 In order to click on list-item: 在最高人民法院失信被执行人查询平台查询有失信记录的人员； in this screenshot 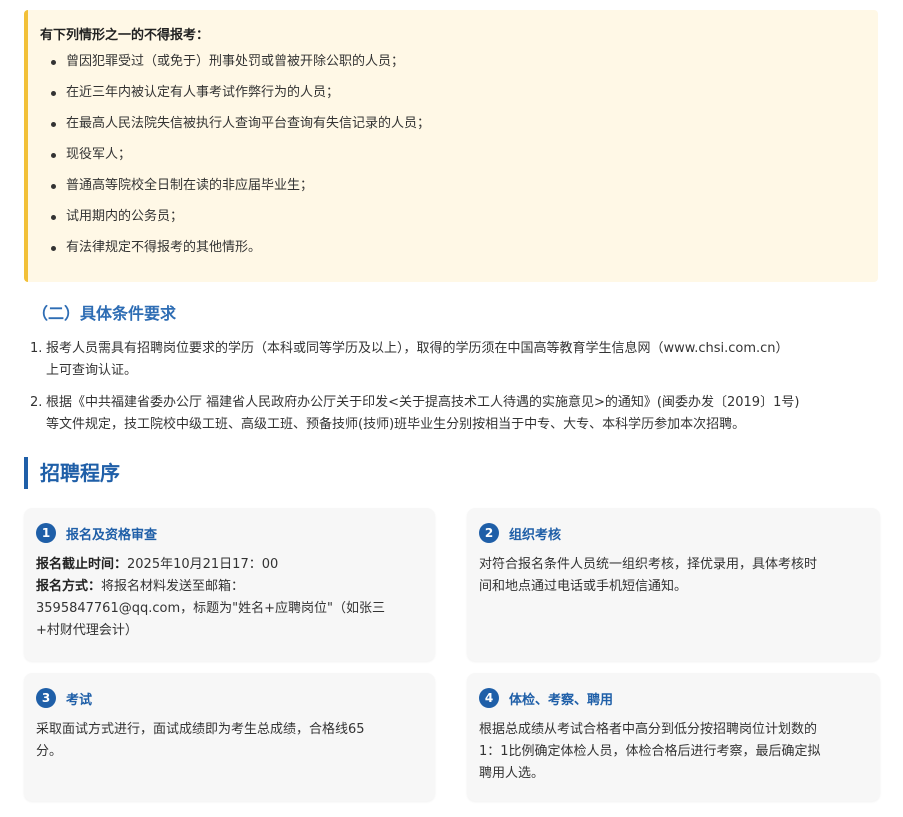, I will do `click(452, 124)`.